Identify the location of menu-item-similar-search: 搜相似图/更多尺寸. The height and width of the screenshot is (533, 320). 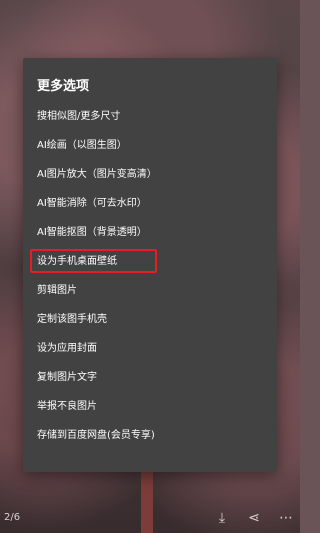
(150, 116).